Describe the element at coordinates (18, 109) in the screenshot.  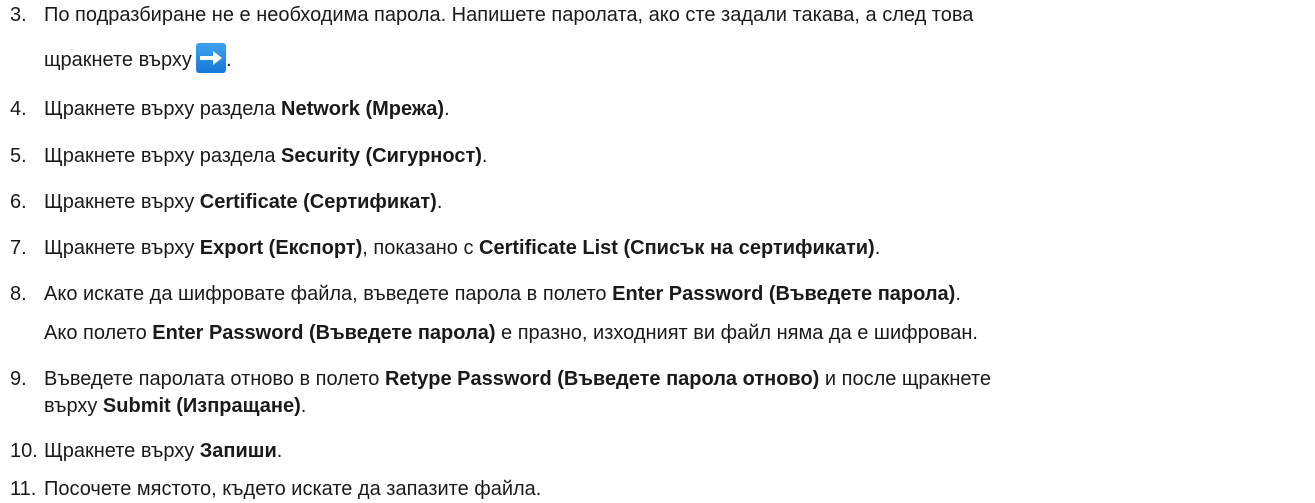
I see `step-number: 4.` at that location.